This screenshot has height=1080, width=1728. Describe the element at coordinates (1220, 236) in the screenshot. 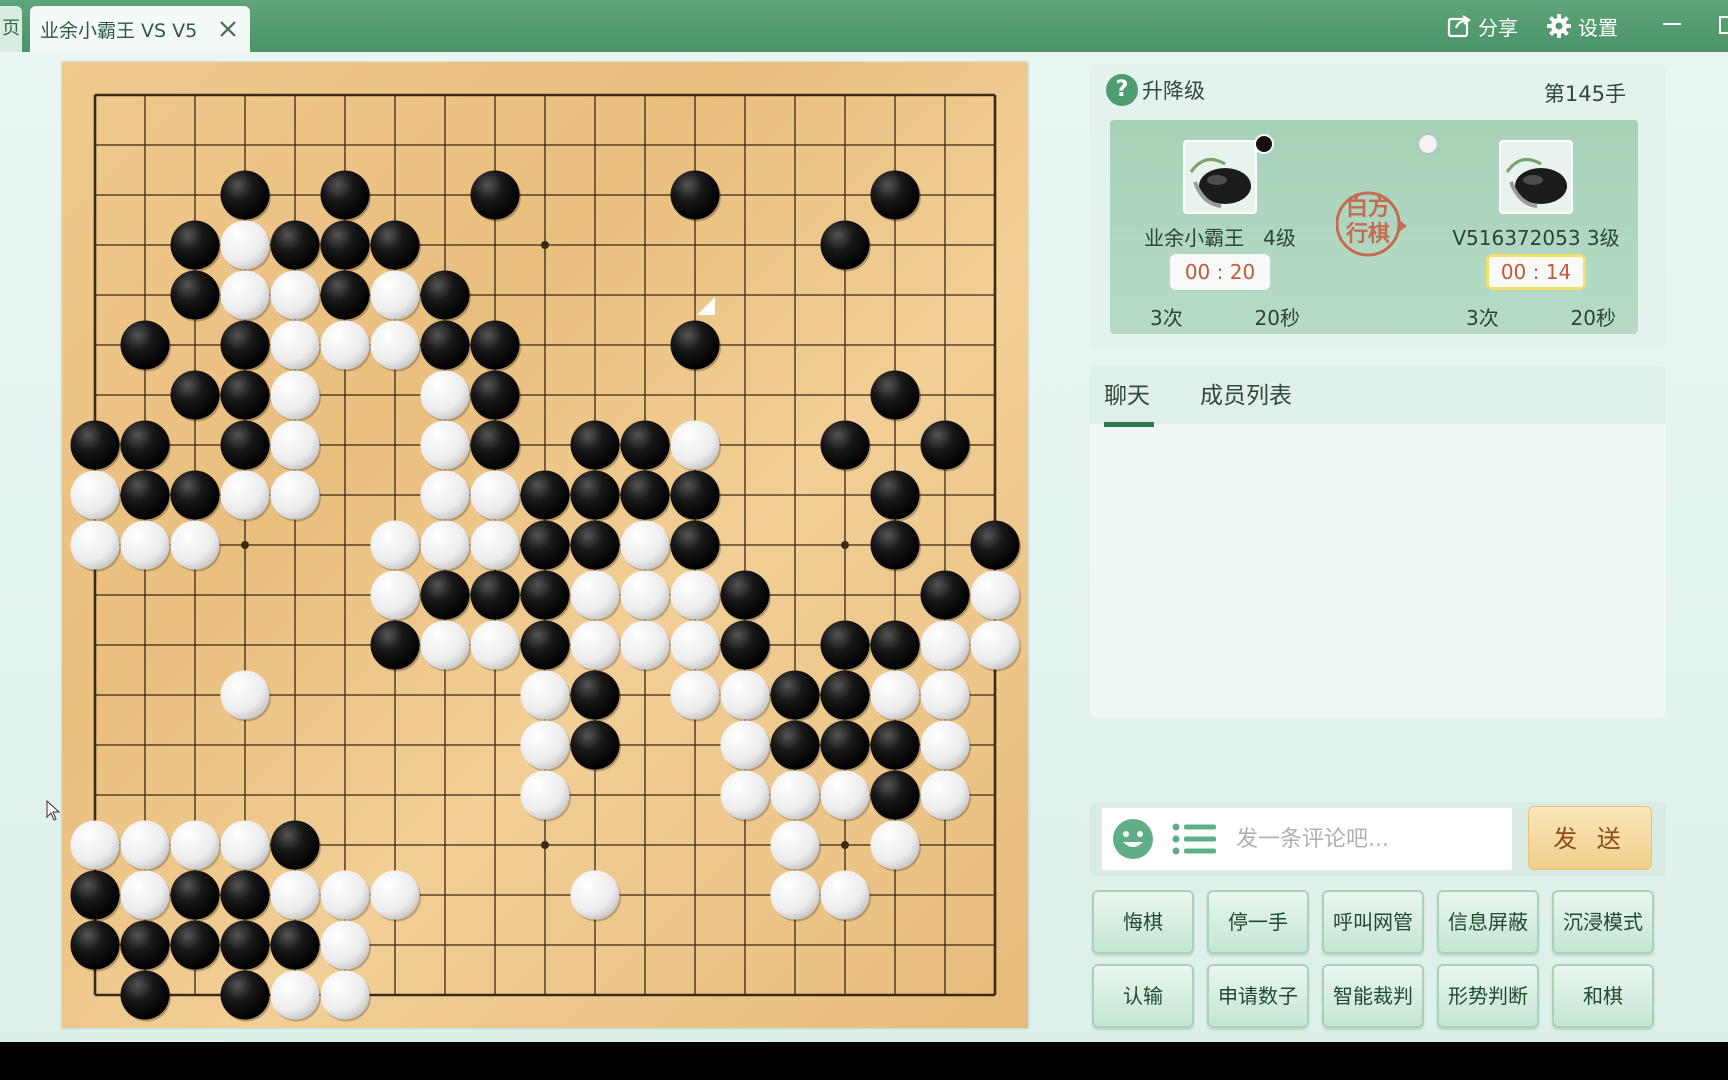

I see `black-player-name-rank: 业余小霸王 4级` at that location.